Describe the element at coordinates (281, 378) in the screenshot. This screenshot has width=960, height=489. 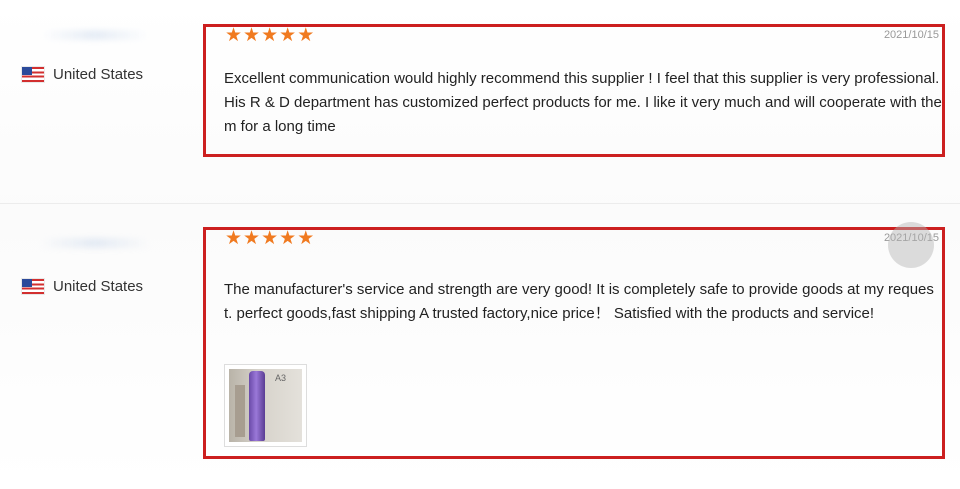
I see `photo-label: A3` at that location.